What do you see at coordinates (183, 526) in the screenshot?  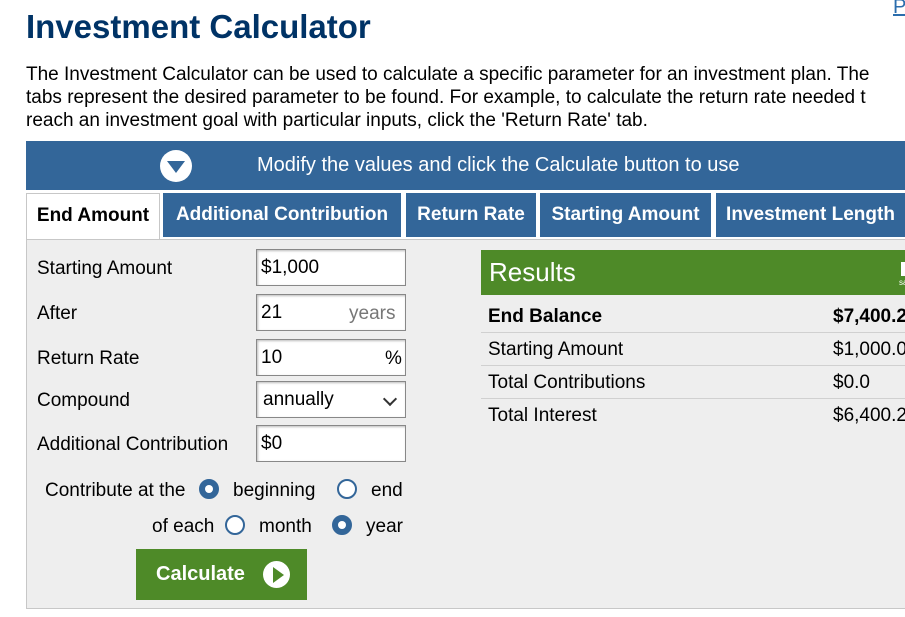 I see `of-each-label: of each` at bounding box center [183, 526].